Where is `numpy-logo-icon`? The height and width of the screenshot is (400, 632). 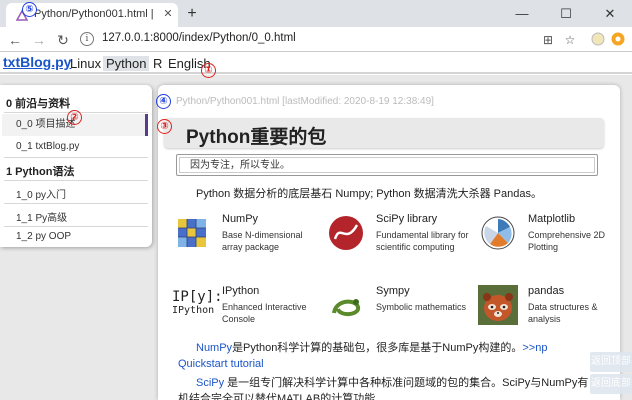
numpy-logo-icon is located at coordinates (192, 233).